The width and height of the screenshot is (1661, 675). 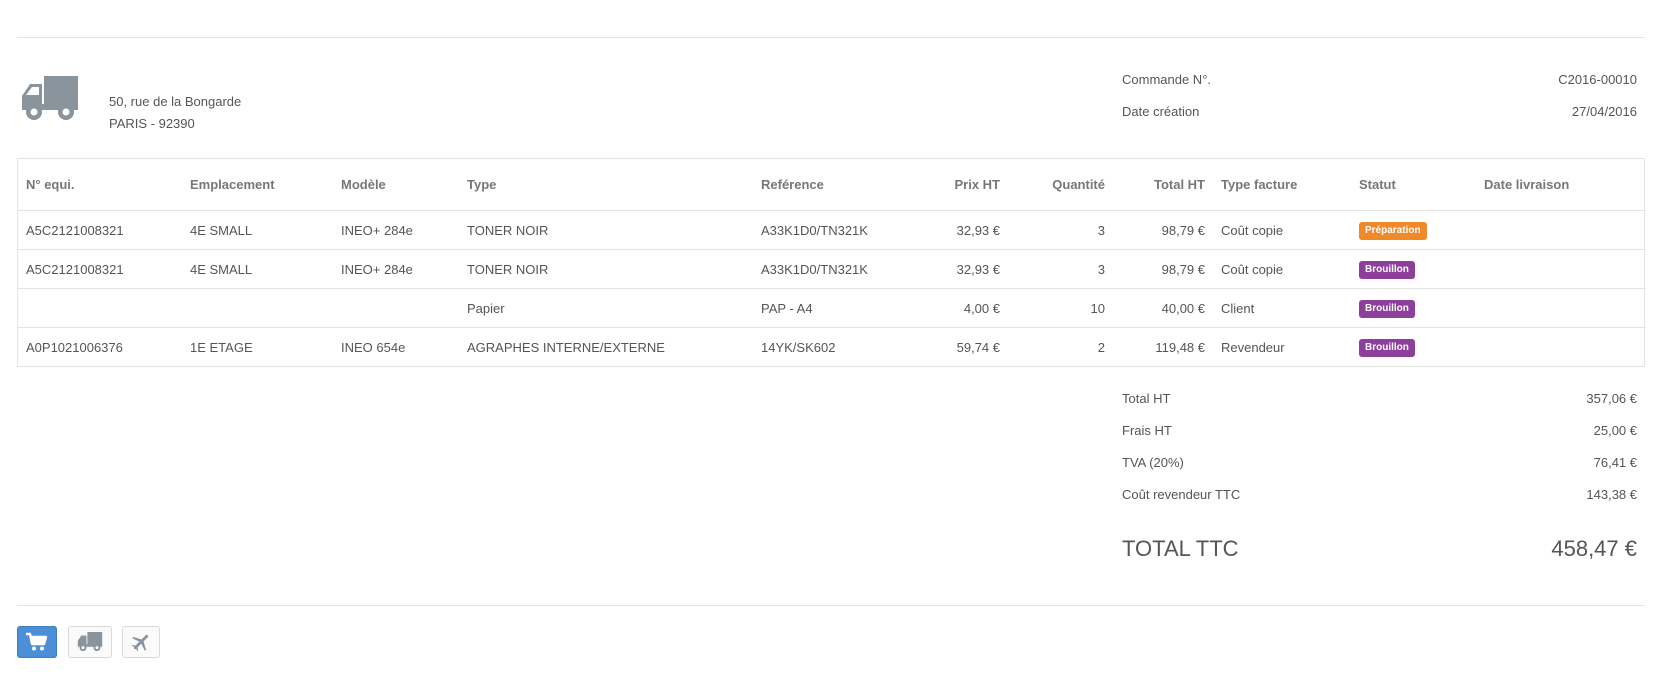 I want to click on order-date-value: 27/04/2016, so click(x=1604, y=111).